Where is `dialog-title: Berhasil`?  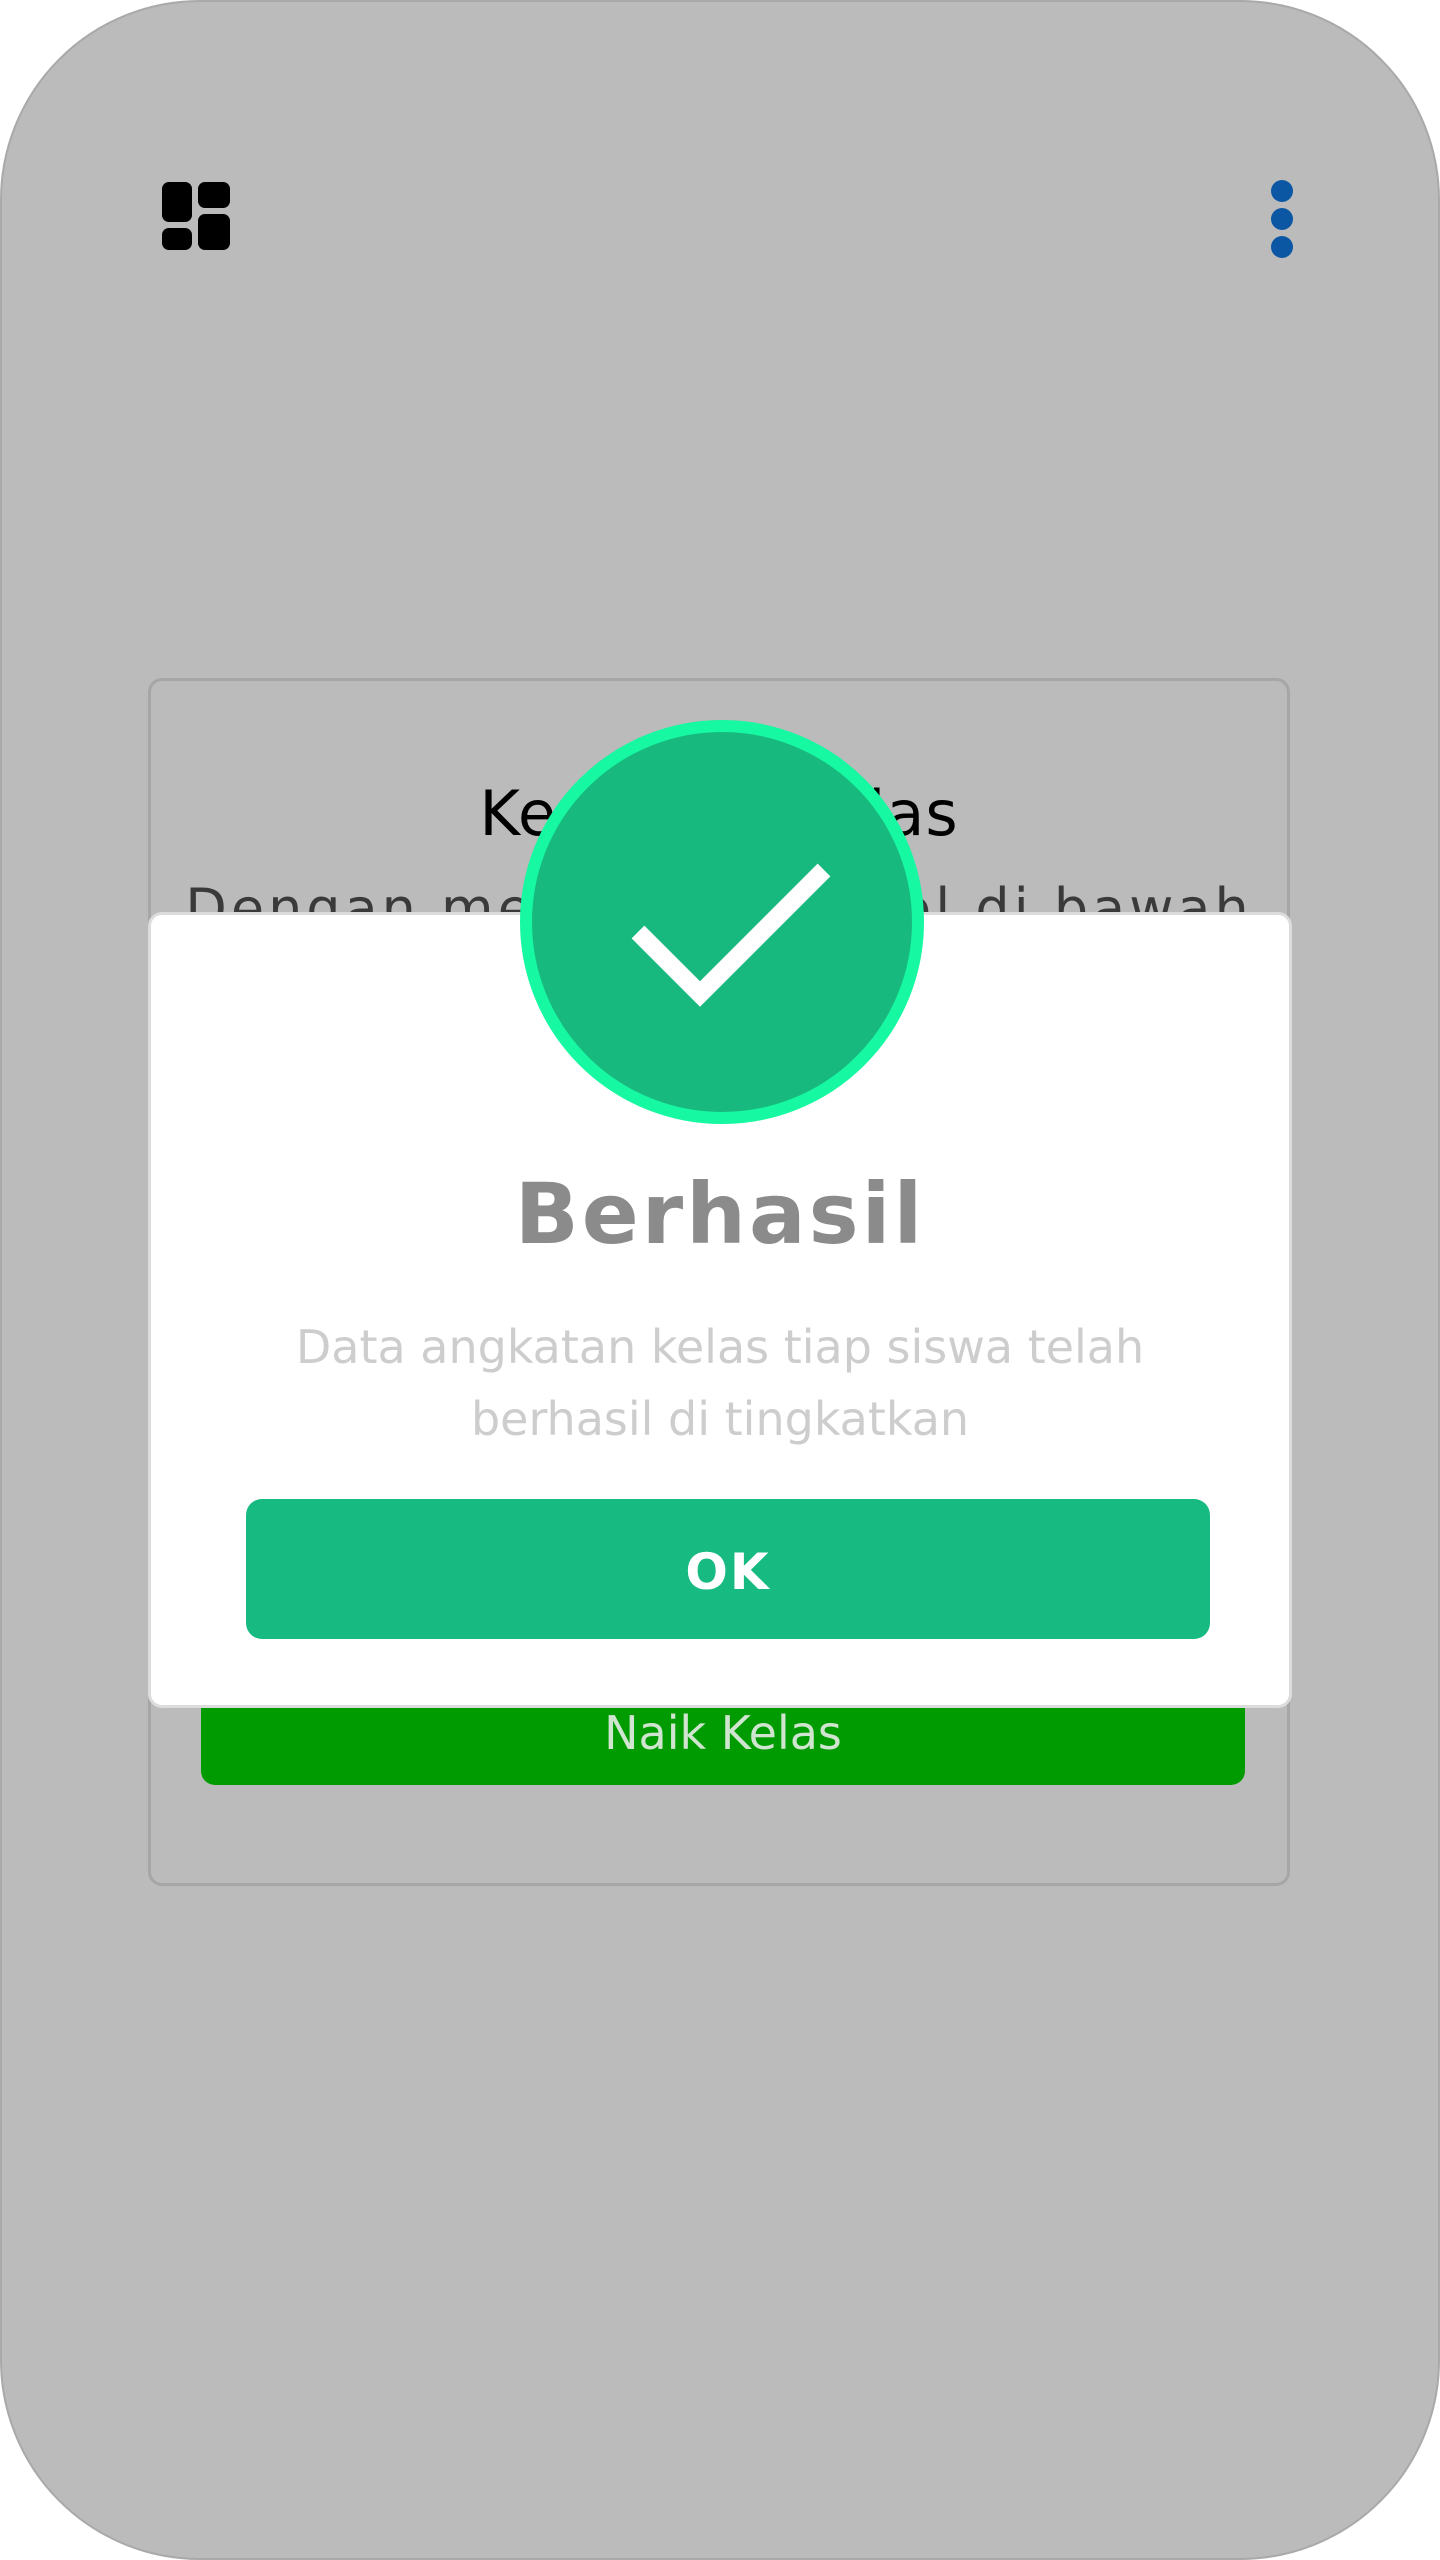 dialog-title: Berhasil is located at coordinates (720, 1214).